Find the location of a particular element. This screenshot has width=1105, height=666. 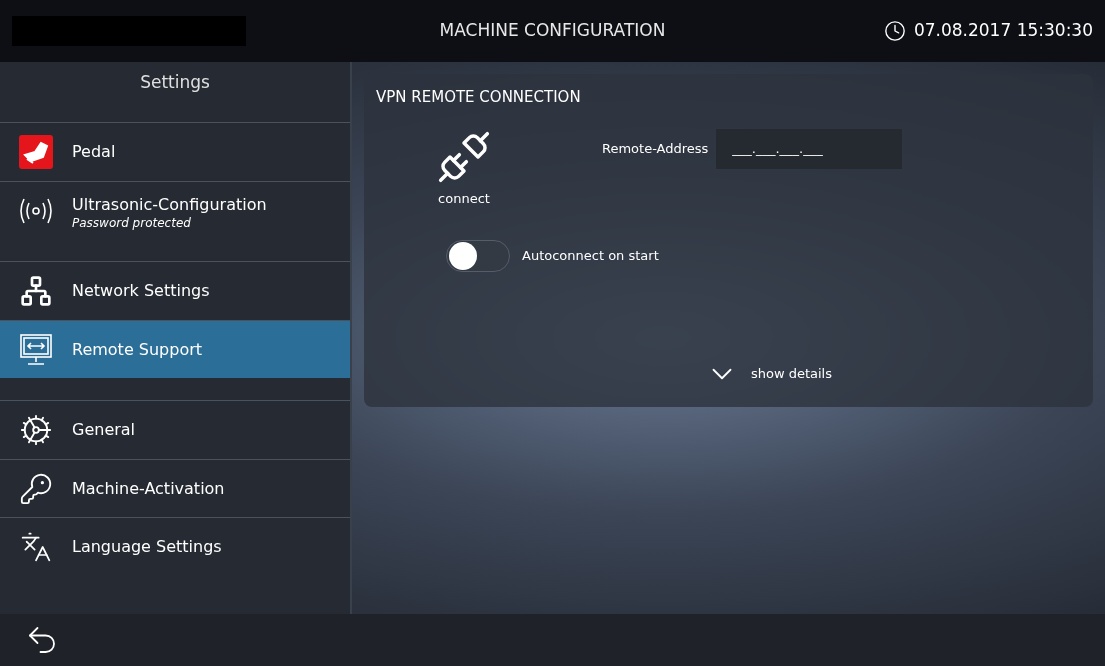

language-icon is located at coordinates (36, 546).